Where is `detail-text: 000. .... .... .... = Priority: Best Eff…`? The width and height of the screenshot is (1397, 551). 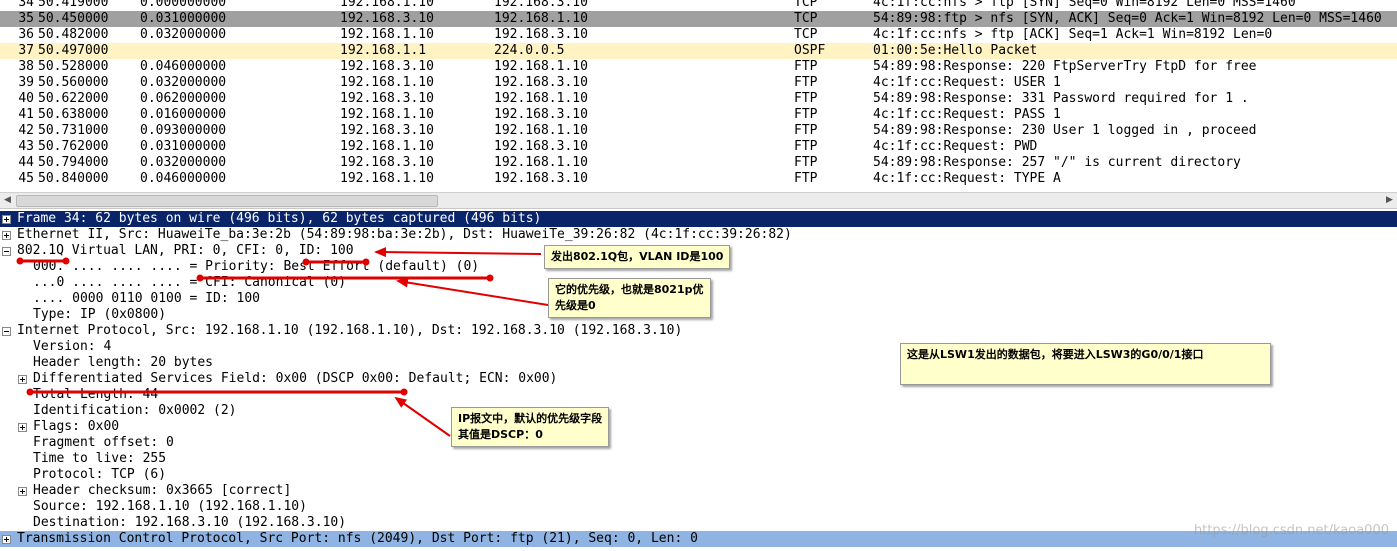
detail-text: 000. .... .... .... = Priority: Best Eff… is located at coordinates (256, 266).